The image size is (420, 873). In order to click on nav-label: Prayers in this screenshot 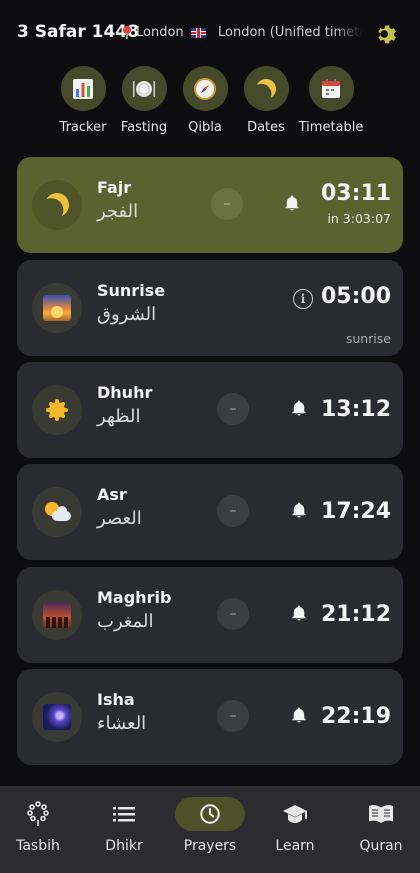, I will do `click(210, 846)`.